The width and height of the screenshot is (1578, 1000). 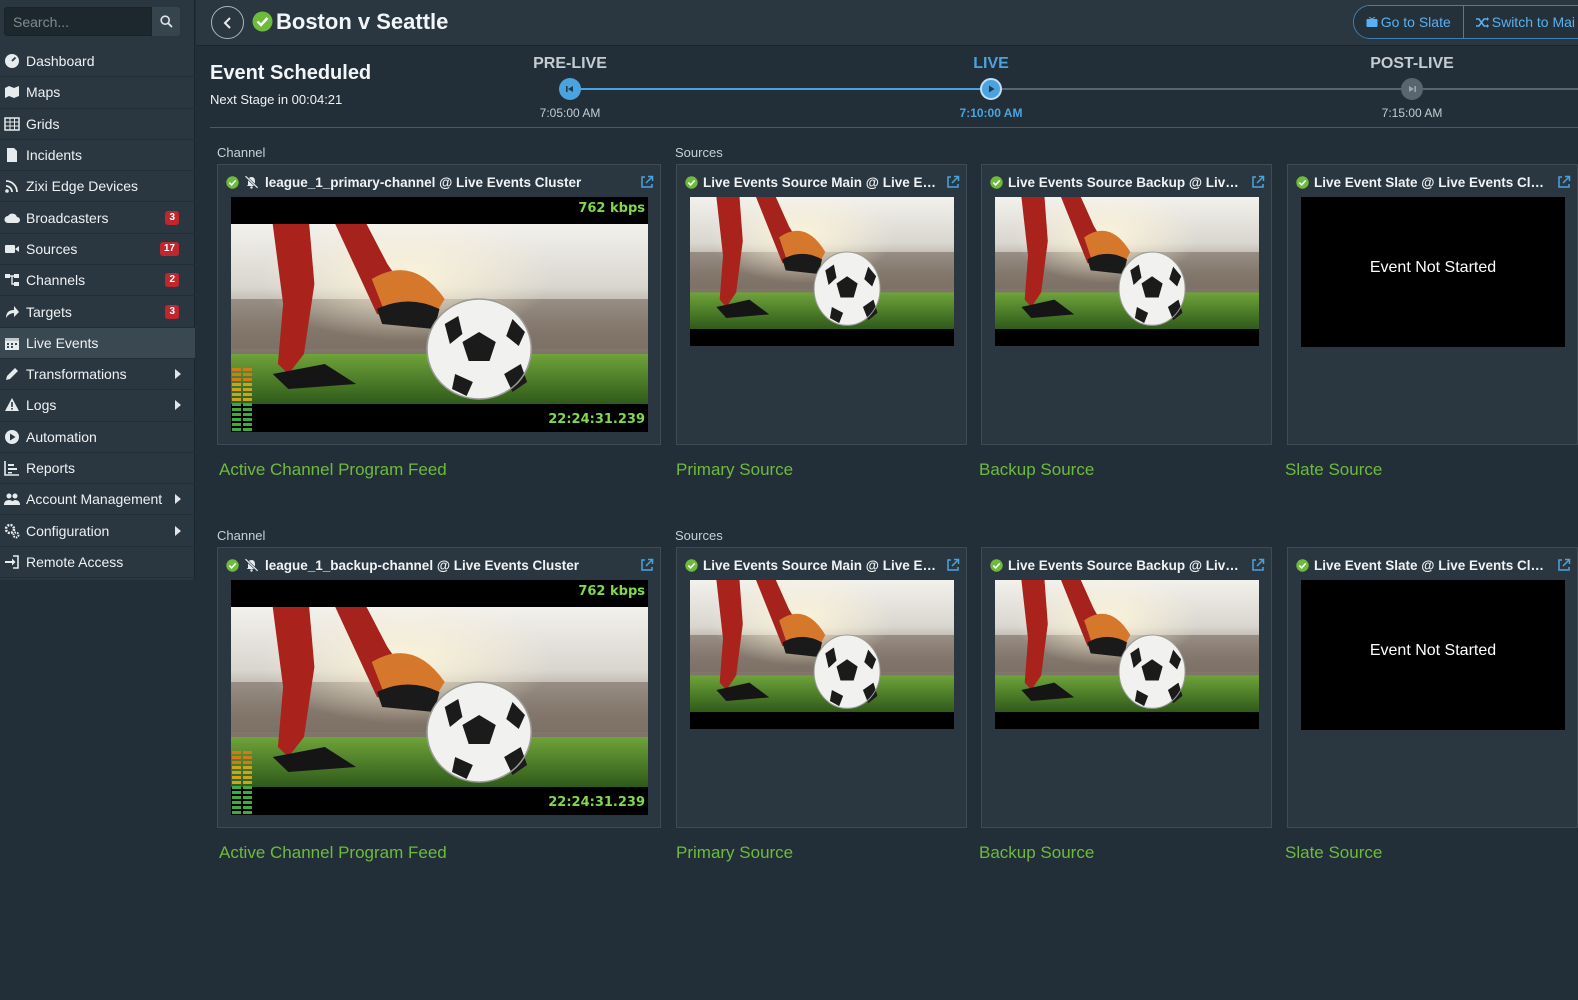 I want to click on page-title: Boston v Seattle, so click(x=362, y=21).